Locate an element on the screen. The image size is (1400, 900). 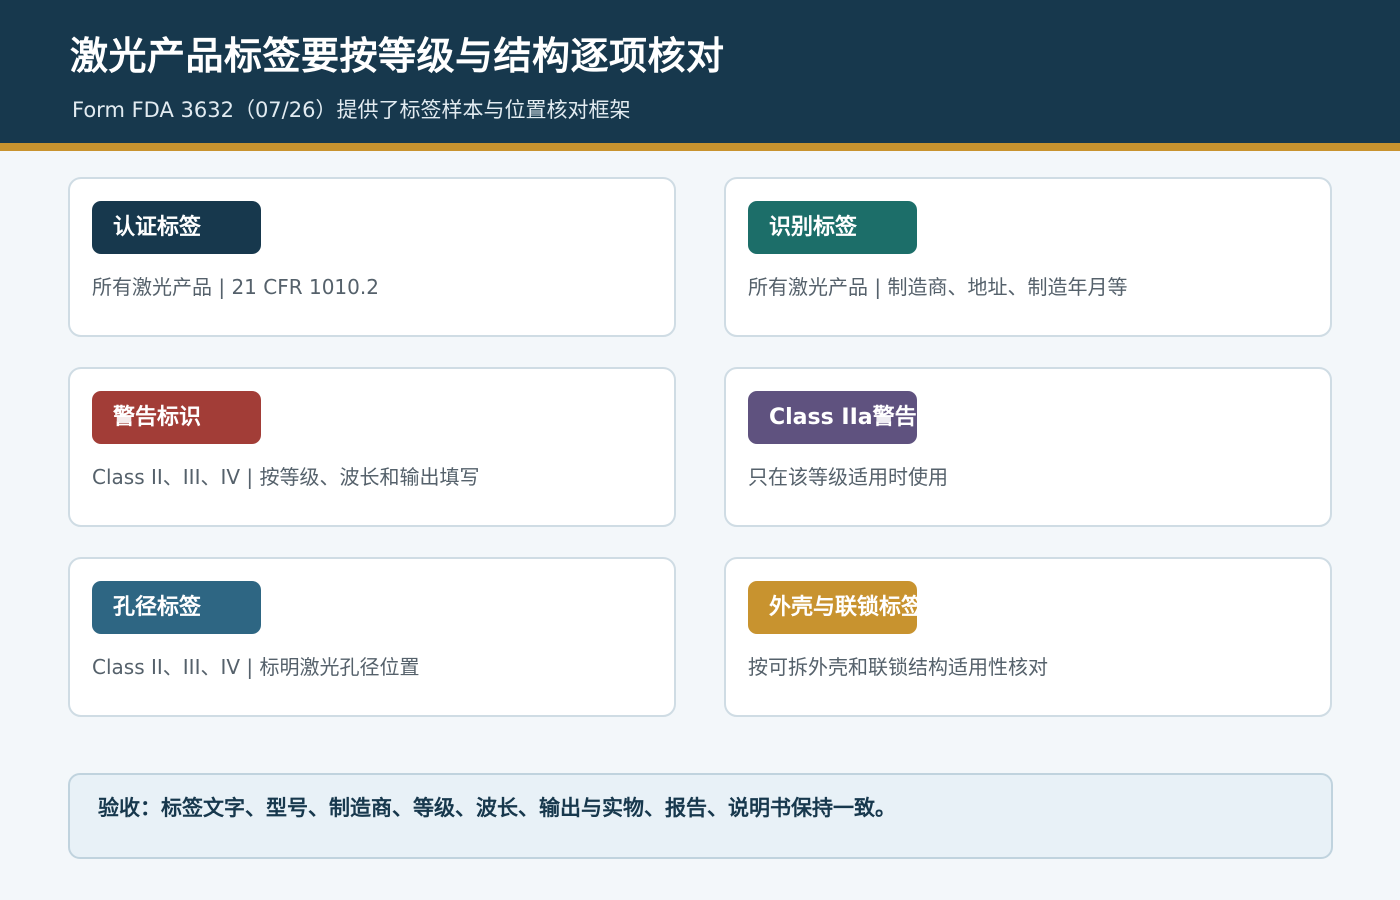
card-class-iia-warning: Class IIa警告 只在该等级适用时使用 is located at coordinates (1028, 447).